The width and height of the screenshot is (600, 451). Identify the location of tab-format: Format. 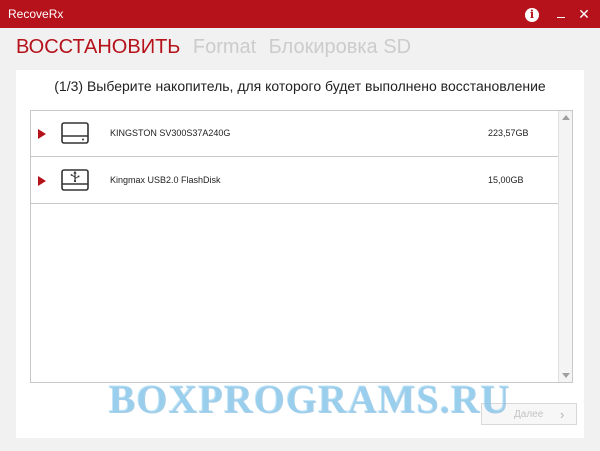
(224, 47).